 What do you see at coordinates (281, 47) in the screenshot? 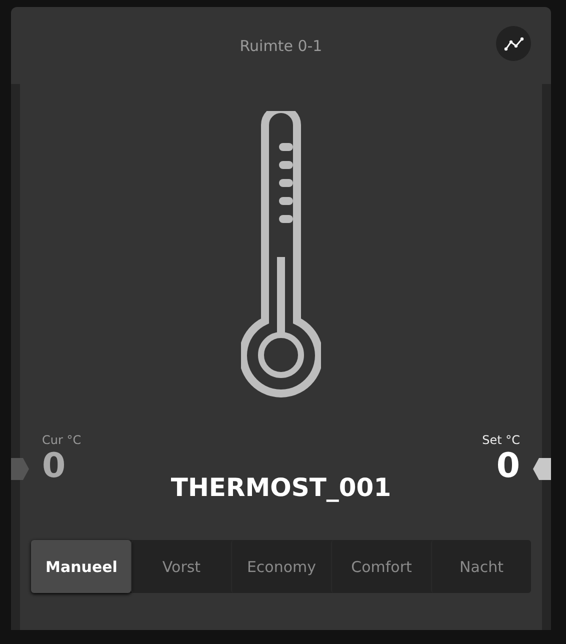
I see `room-title: Ruimte 0-1` at bounding box center [281, 47].